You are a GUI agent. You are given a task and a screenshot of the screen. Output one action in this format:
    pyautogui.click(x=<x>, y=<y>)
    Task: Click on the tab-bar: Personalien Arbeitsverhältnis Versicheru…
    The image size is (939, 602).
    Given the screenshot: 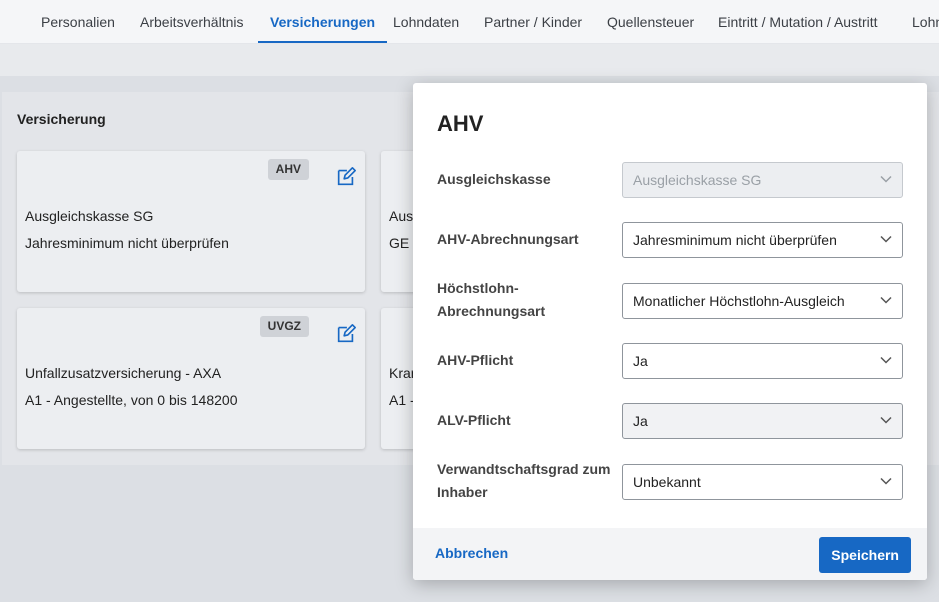 What is the action you would take?
    pyautogui.click(x=469, y=22)
    